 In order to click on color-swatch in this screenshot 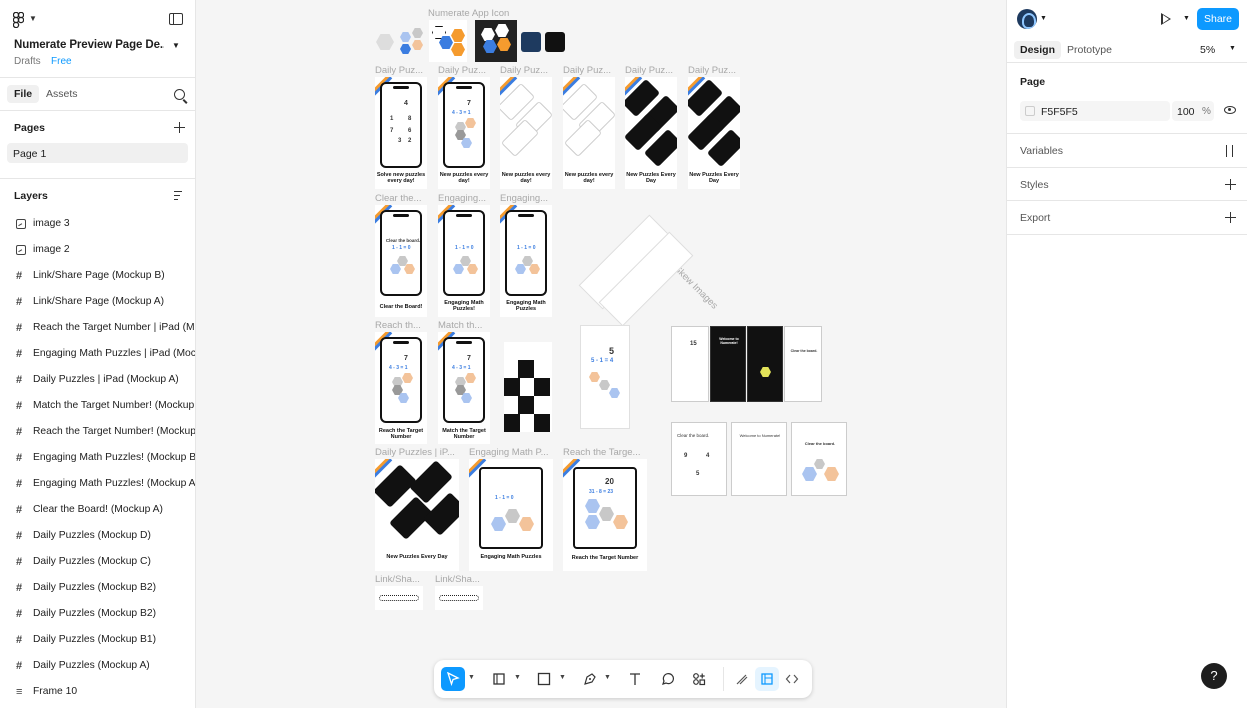, I will do `click(1030, 111)`.